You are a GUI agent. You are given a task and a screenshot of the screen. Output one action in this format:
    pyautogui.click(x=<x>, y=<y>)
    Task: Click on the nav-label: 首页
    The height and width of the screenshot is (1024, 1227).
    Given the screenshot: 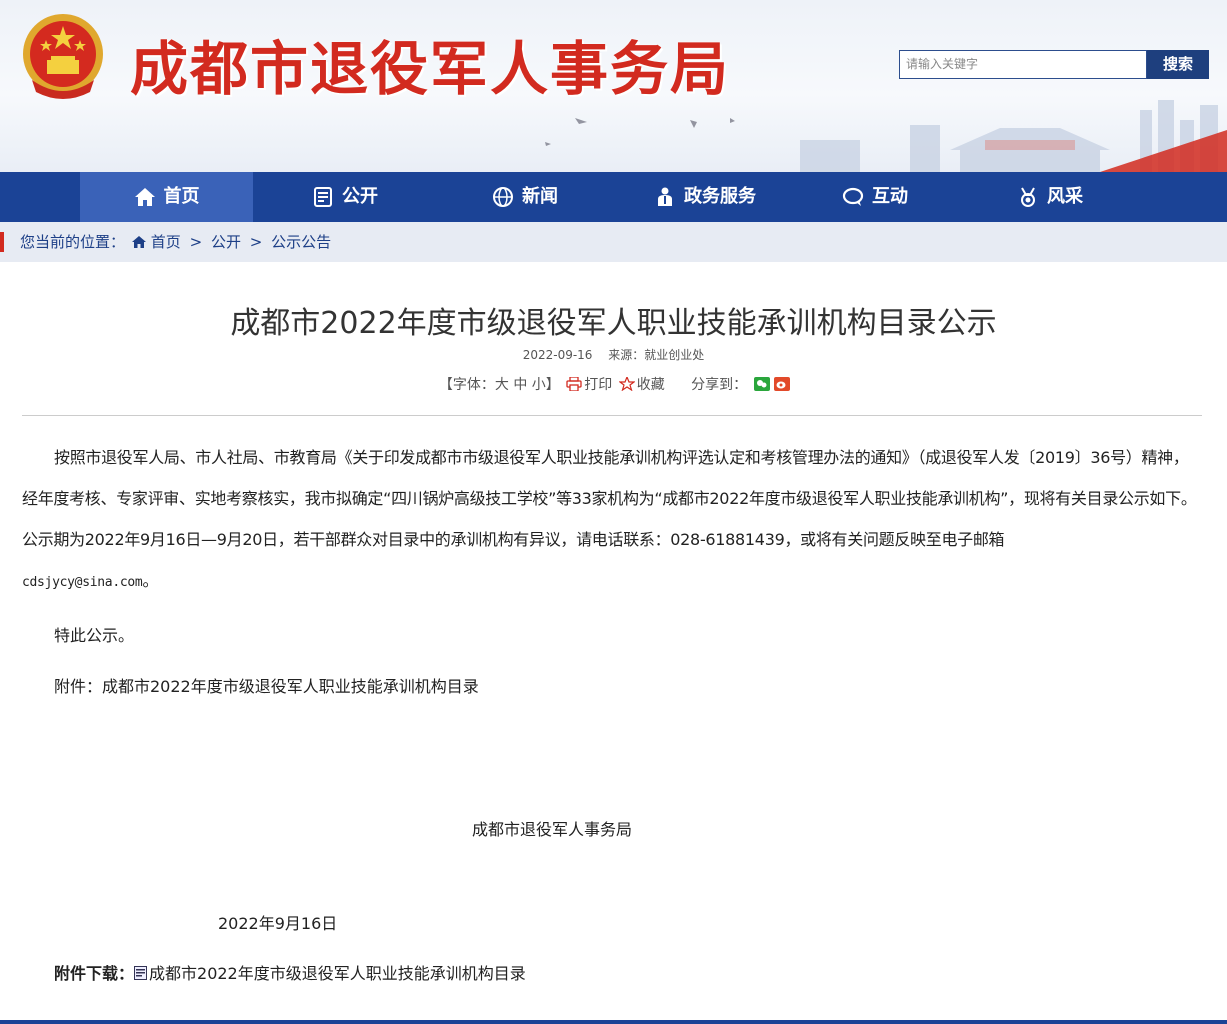 What is the action you would take?
    pyautogui.click(x=181, y=196)
    